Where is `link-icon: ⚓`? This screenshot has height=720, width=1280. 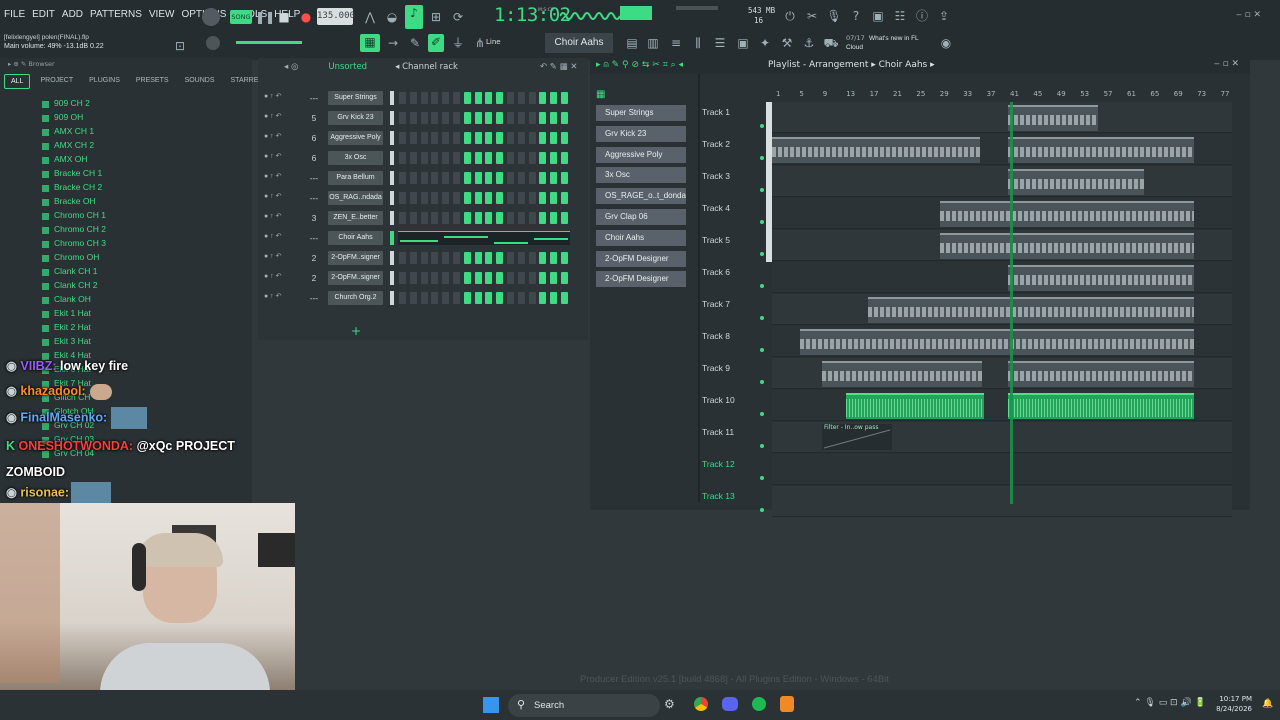
link-icon: ⚓ is located at coordinates (809, 43).